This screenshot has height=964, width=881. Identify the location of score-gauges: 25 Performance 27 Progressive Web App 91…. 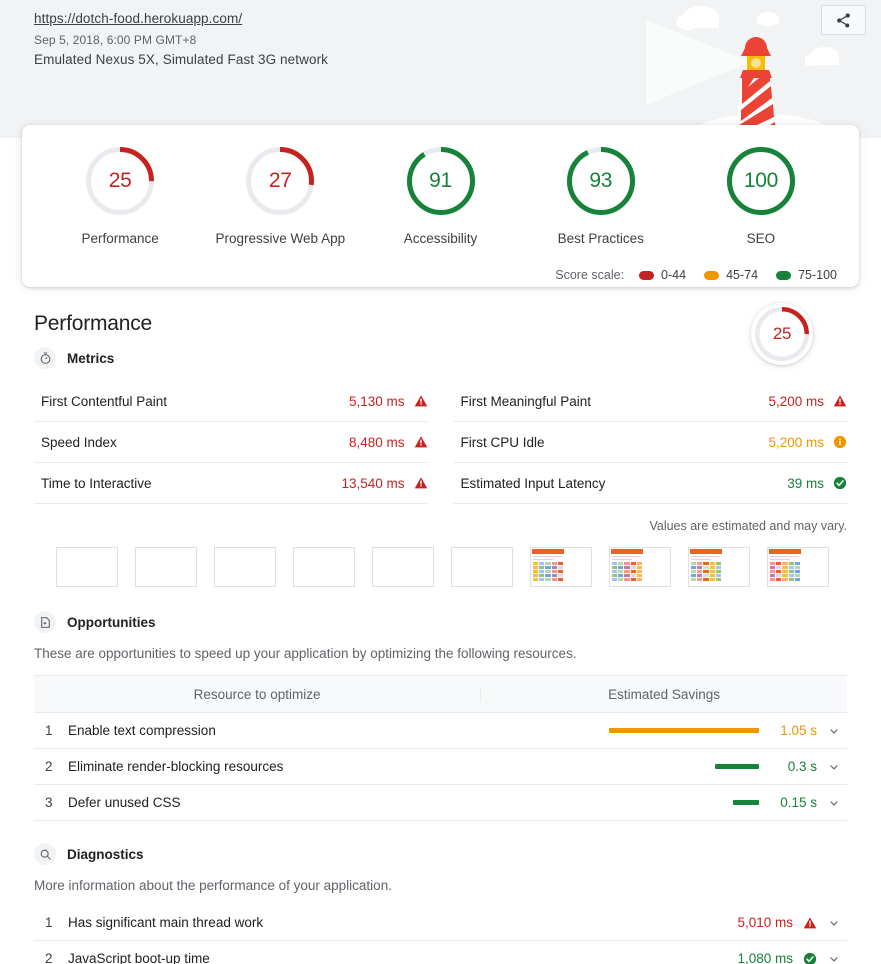
(440, 196).